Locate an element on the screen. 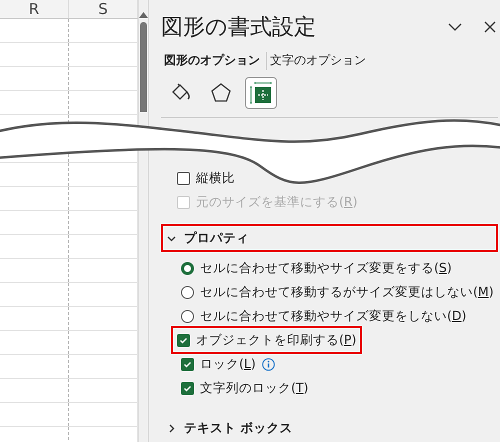  size-properties-icon is located at coordinates (261, 93).